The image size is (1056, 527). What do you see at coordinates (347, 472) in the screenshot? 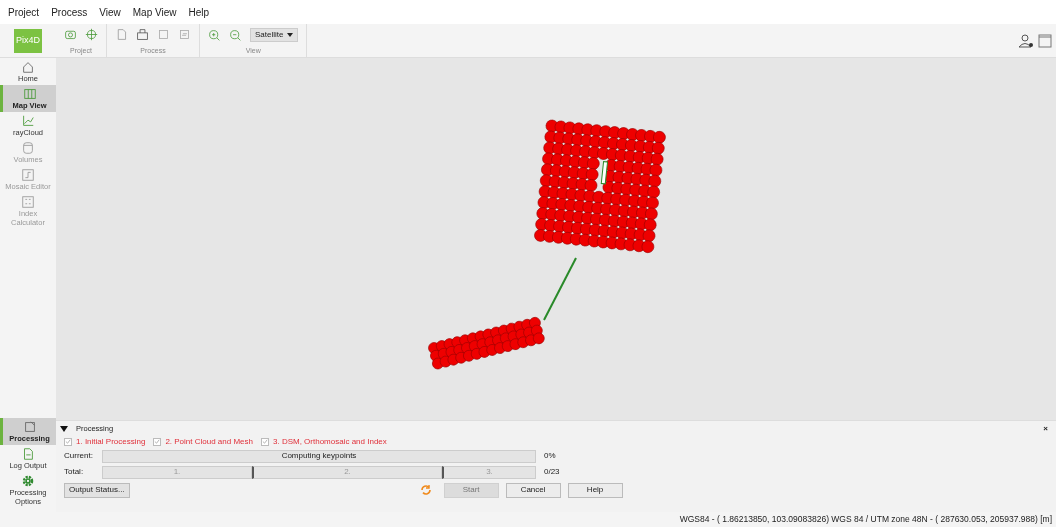
I see `progress-segment: 2.` at bounding box center [347, 472].